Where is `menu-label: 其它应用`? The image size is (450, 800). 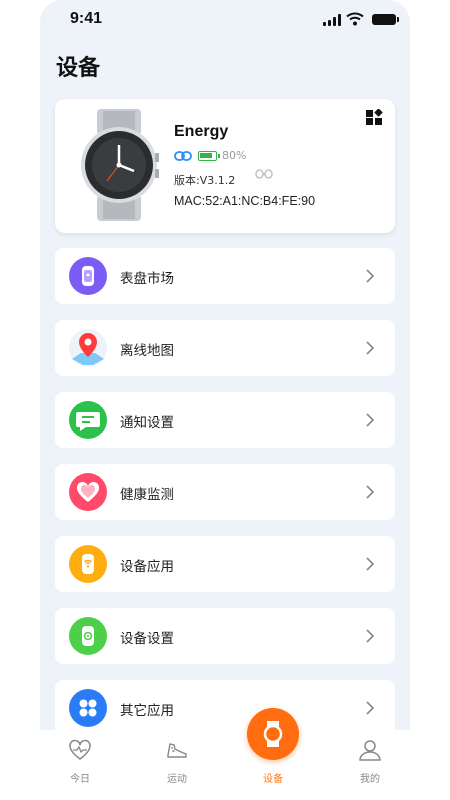
menu-label: 其它应用 is located at coordinates (147, 711).